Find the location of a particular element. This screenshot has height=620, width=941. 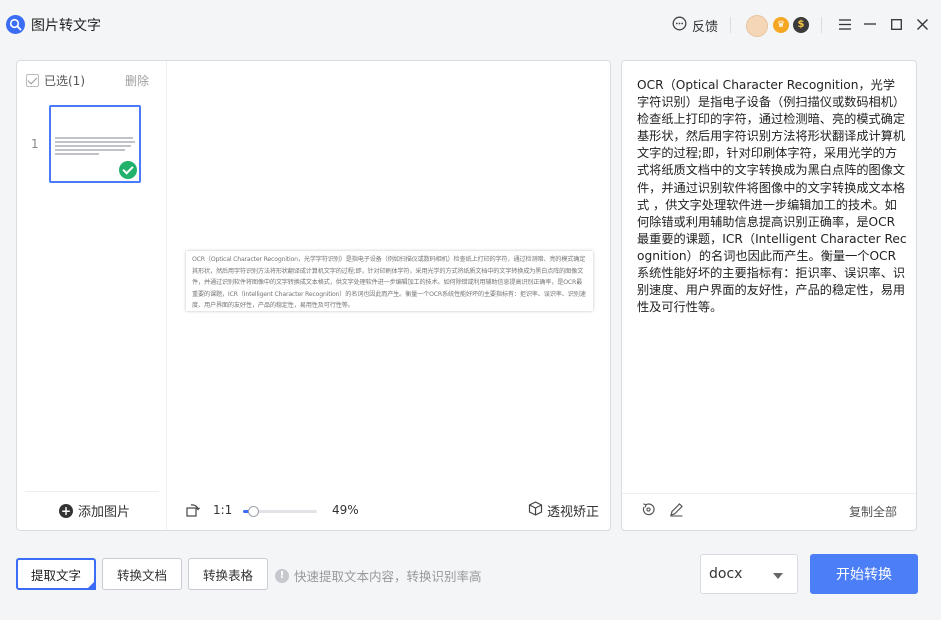

feedback-button: 反馈 is located at coordinates (695, 25).